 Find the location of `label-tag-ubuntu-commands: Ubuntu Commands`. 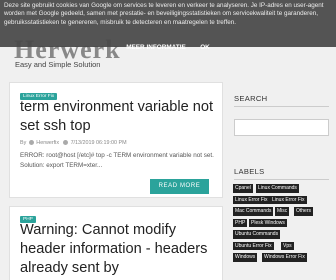

label-tag-ubuntu-commands: Ubuntu Commands is located at coordinates (257, 234).